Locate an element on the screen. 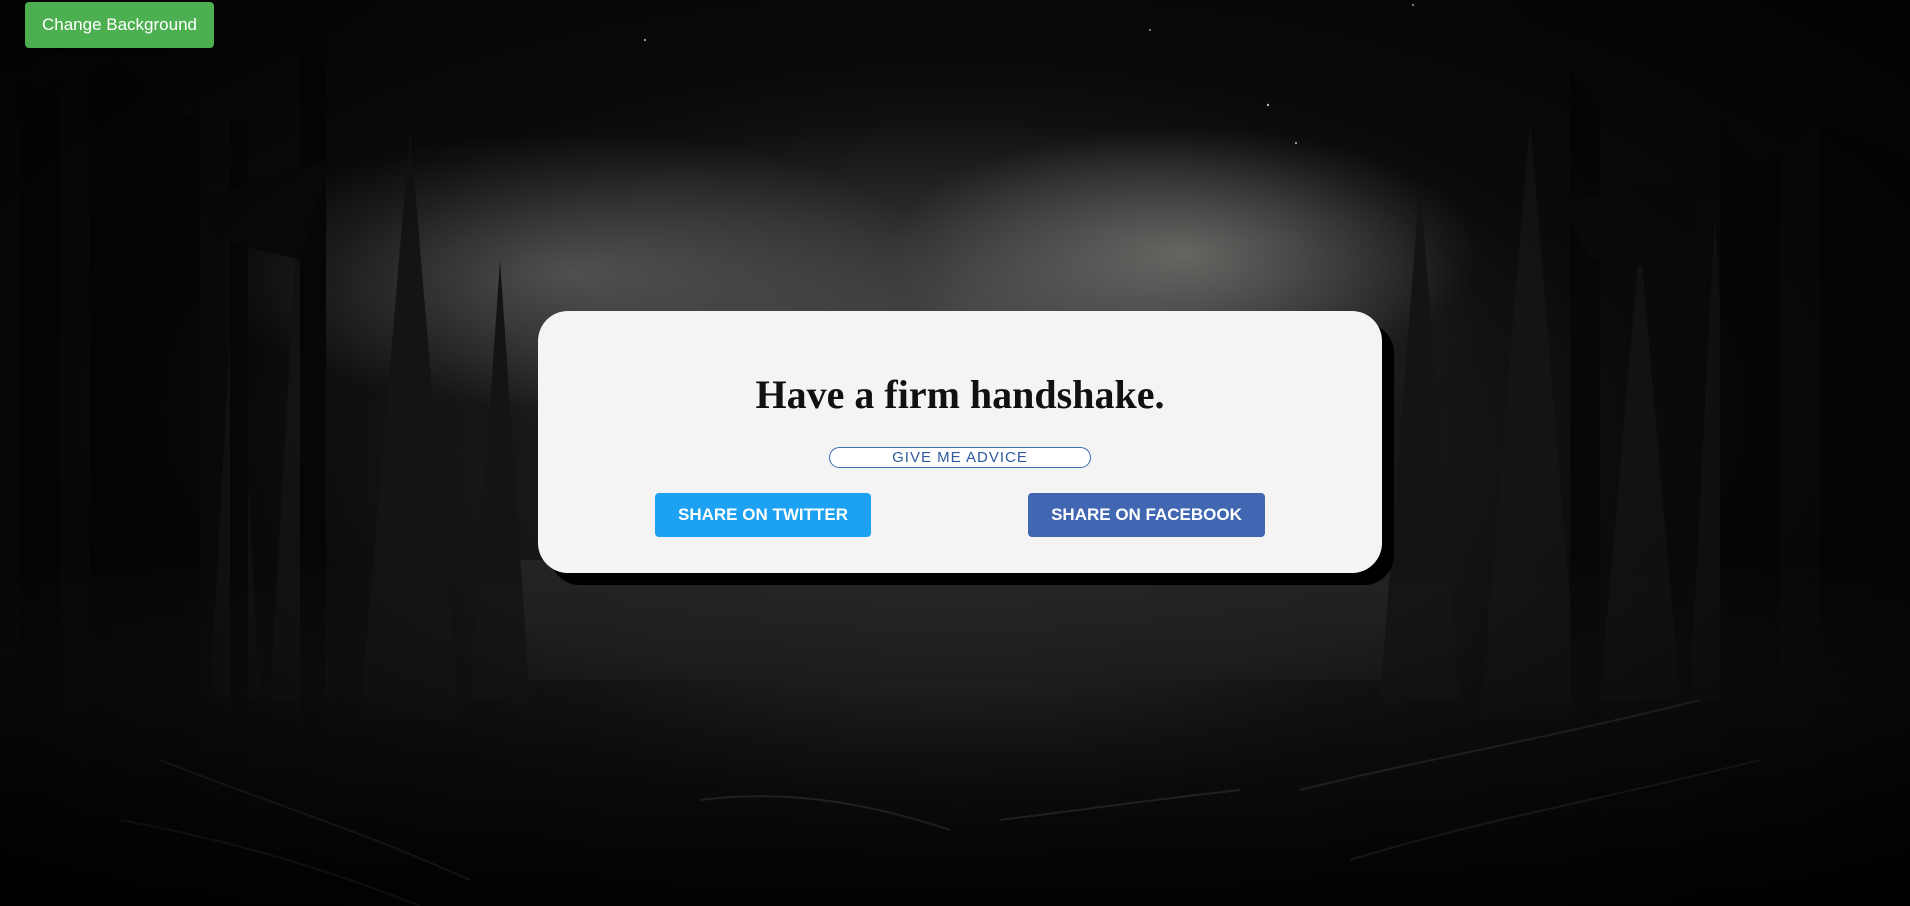 The height and width of the screenshot is (906, 1910). share-on-twitter-button: SHARE ON TWITTER is located at coordinates (763, 515).